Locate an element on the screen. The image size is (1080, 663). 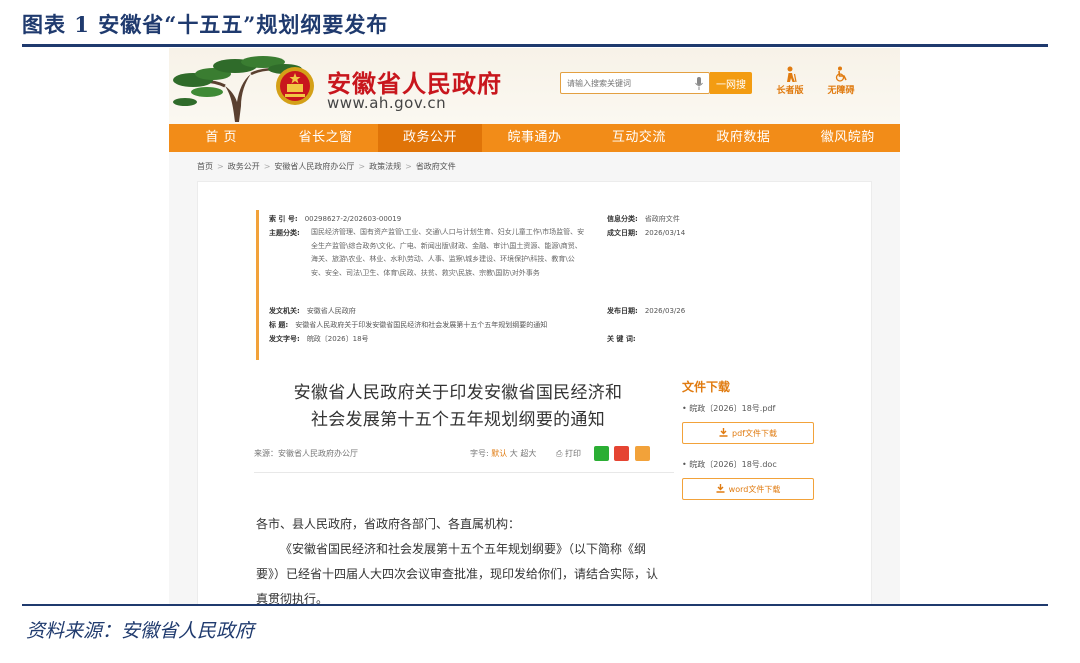
source-note: 资料来源：安徽省人民政府 is located at coordinates (140, 631).